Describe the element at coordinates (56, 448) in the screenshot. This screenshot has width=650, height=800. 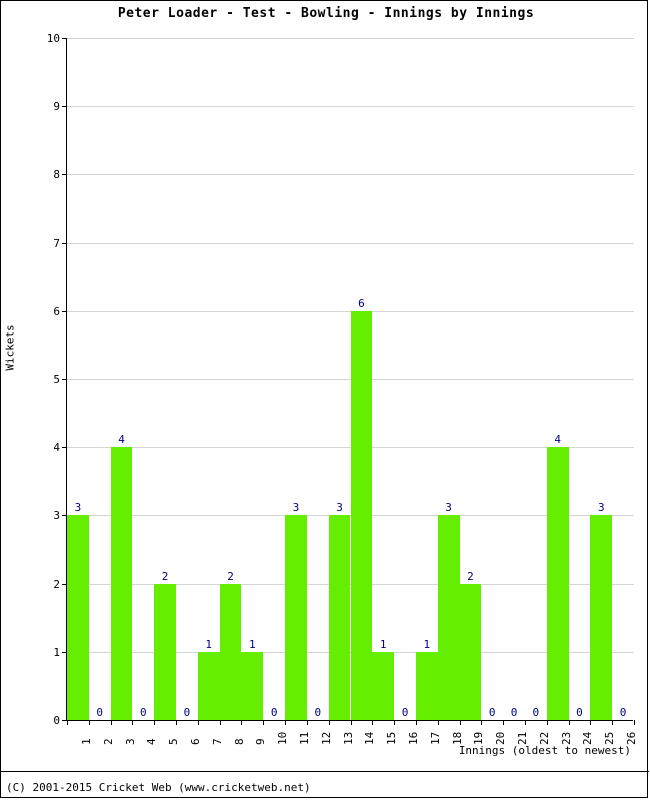
I see `y-axis-tick-label: 4` at that location.